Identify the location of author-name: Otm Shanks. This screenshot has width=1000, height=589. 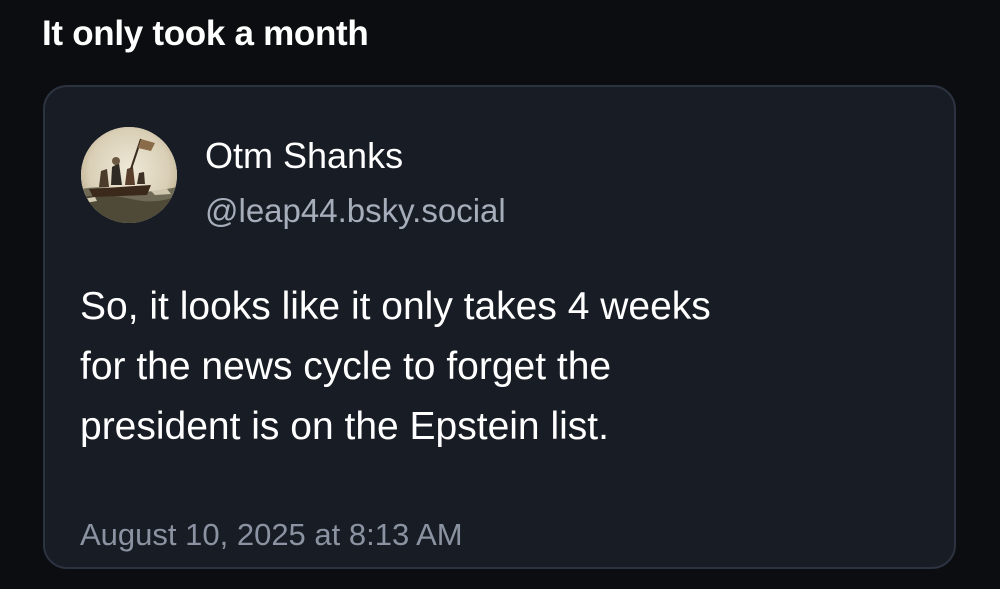
(304, 156).